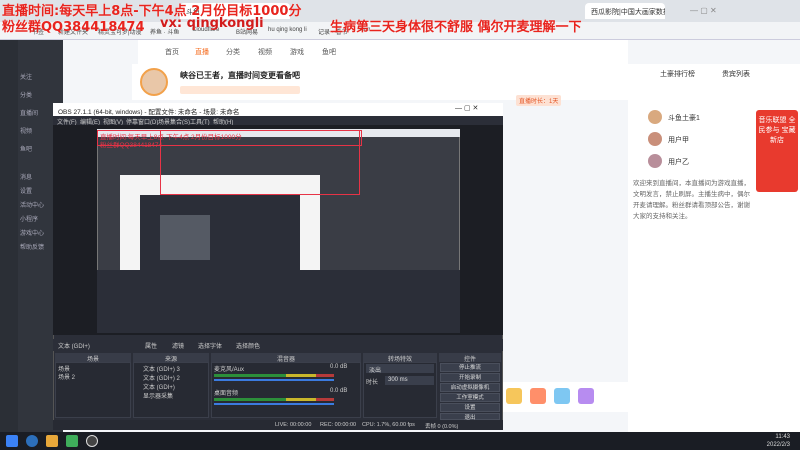 The image size is (800, 450). What do you see at coordinates (32, 246) in the screenshot?
I see `side-menu-item: 帮助反馈` at bounding box center [32, 246].